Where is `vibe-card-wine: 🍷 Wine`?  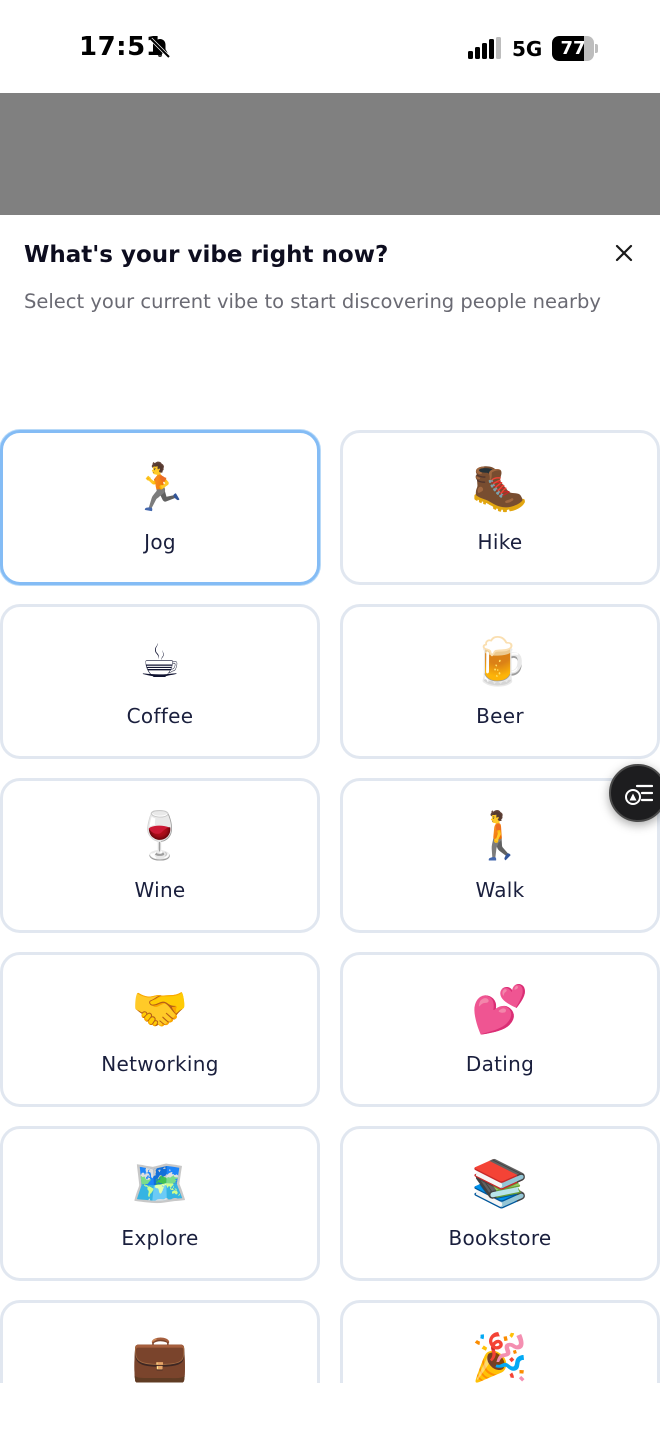 vibe-card-wine: 🍷 Wine is located at coordinates (160, 855).